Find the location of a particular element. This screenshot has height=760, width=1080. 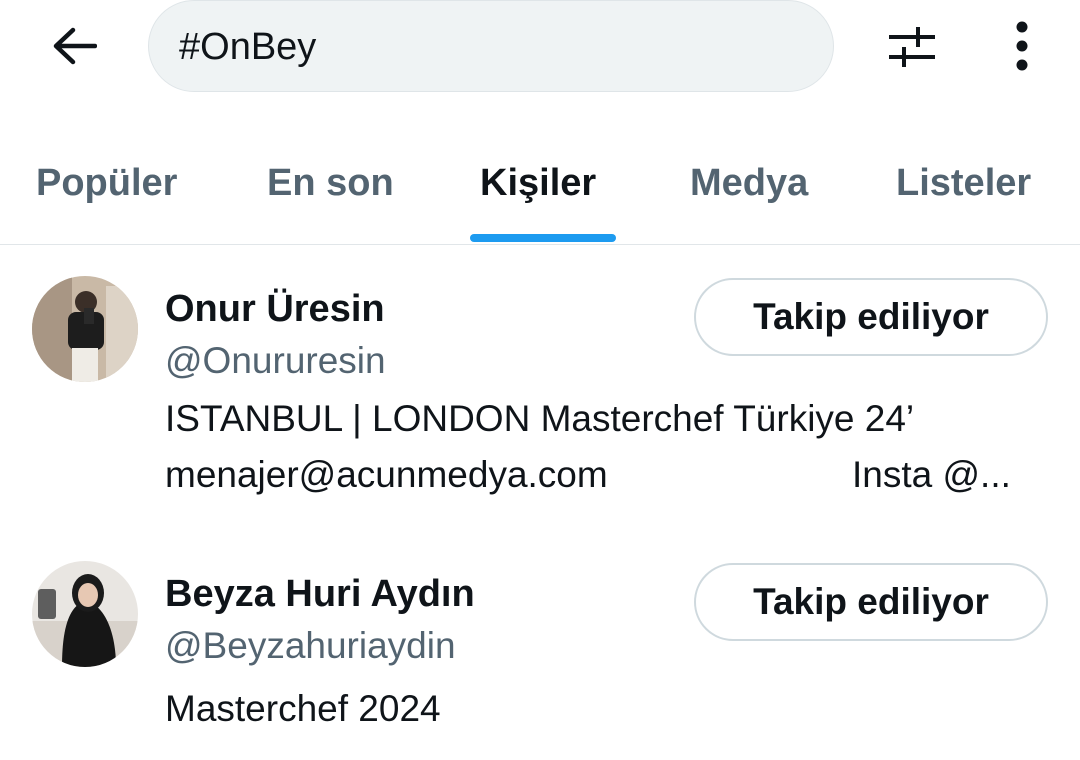

search-input is located at coordinates (489, 47).